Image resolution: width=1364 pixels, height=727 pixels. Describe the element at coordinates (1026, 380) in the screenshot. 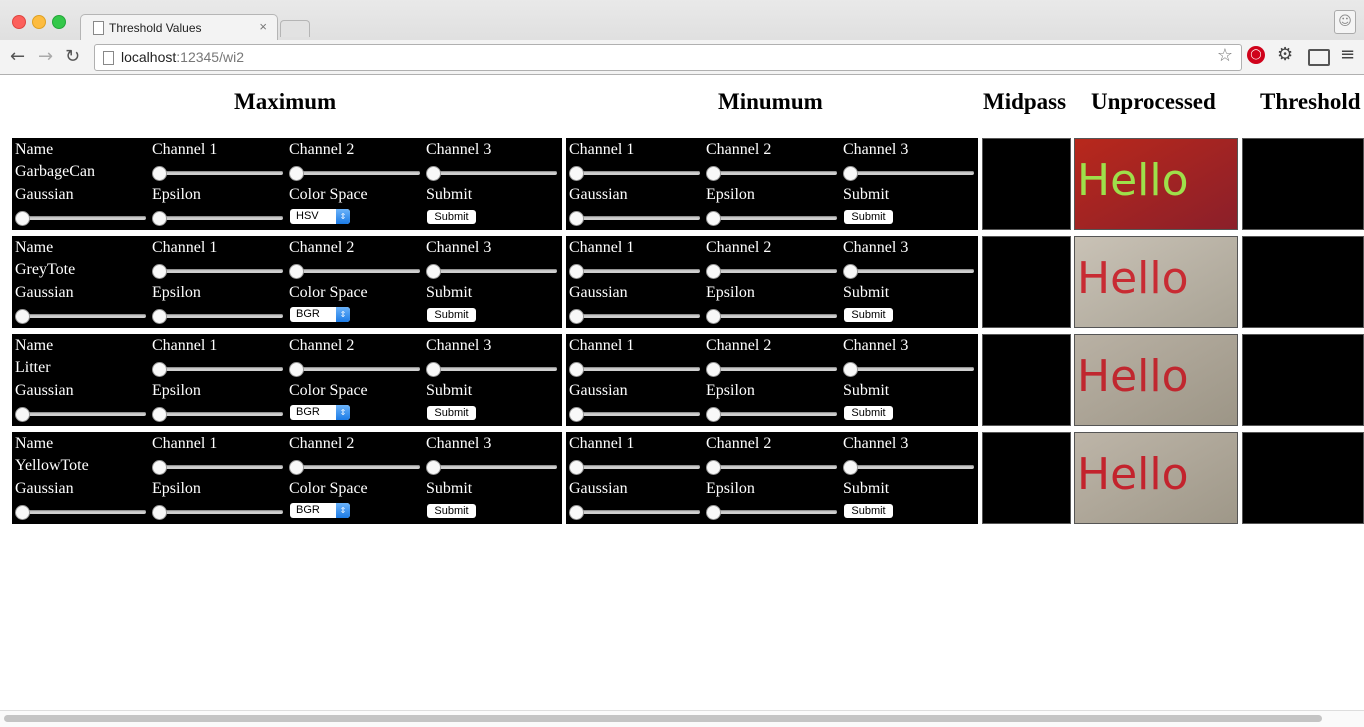

I see `midpass-image` at that location.